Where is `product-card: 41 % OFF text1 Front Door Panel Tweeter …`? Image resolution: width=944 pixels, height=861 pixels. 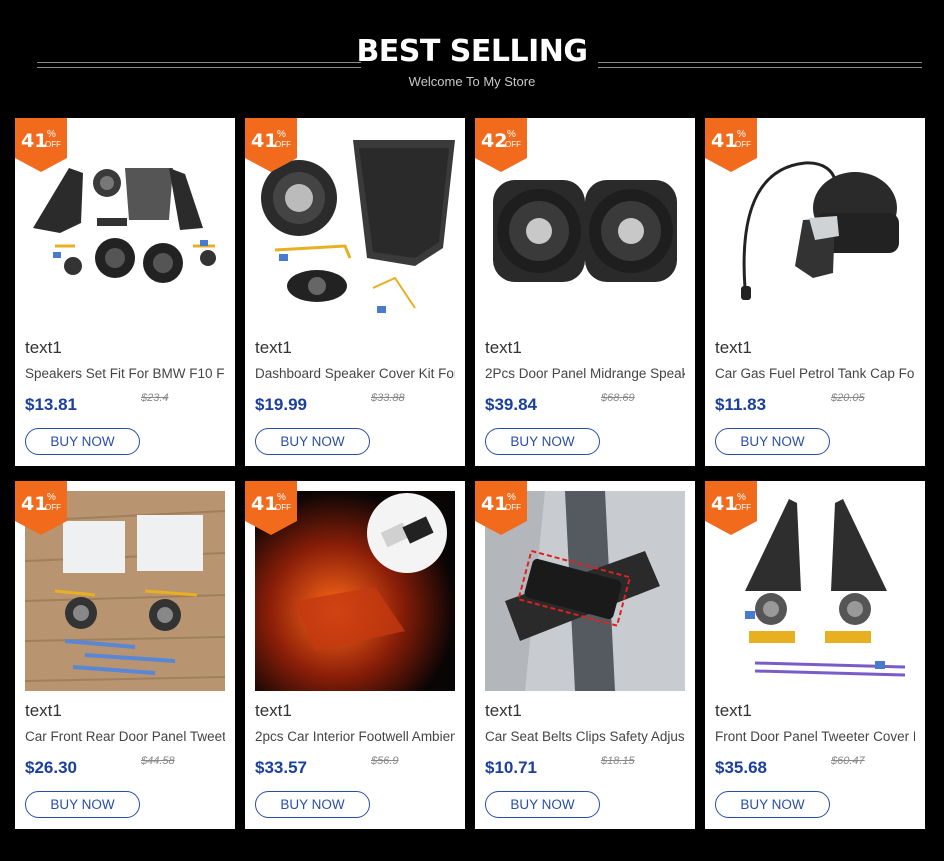 product-card: 41 % OFF text1 Front Door Panel Tweeter … is located at coordinates (815, 655).